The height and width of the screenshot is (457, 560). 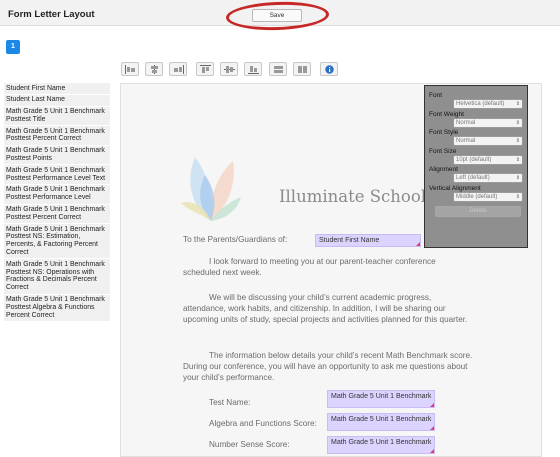 What do you see at coordinates (455, 188) in the screenshot?
I see `vertical-alignment-label: Vertical Alignment` at bounding box center [455, 188].